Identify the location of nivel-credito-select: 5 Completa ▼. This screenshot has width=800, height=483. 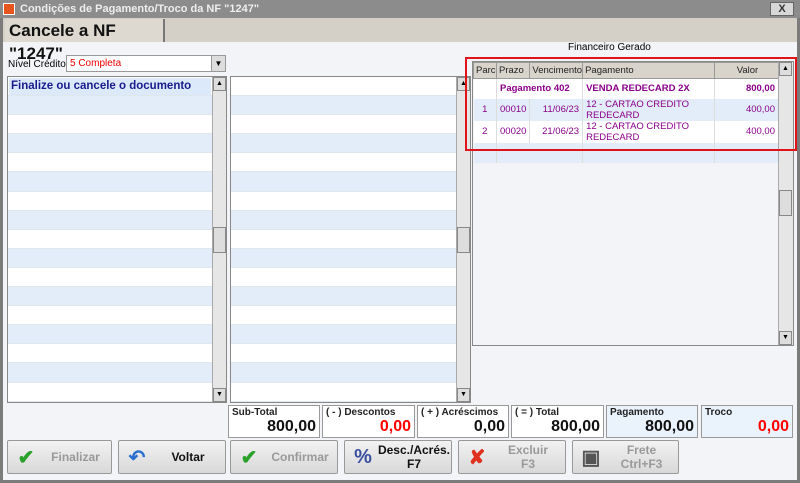
(146, 63).